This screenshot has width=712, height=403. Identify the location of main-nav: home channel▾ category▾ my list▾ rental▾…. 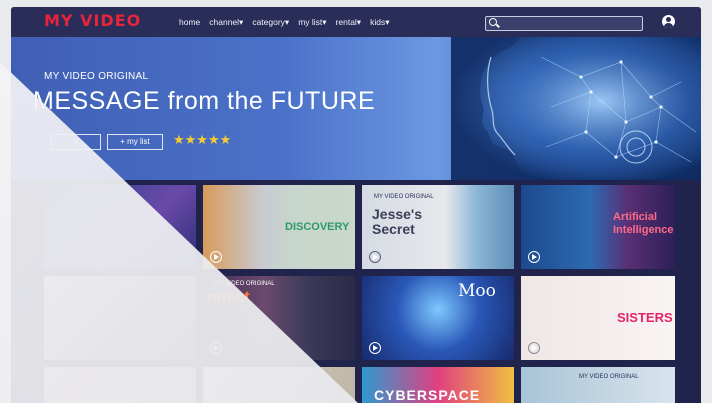
(284, 22).